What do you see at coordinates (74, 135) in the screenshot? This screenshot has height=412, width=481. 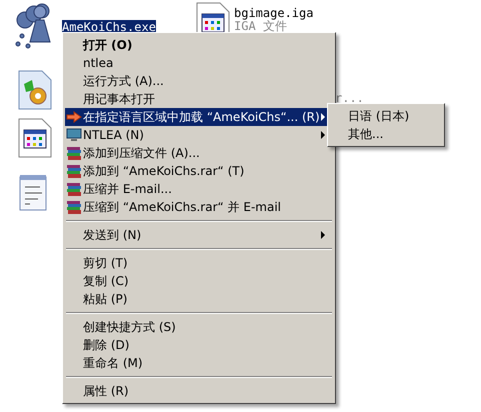 I see `monitor-icon` at bounding box center [74, 135].